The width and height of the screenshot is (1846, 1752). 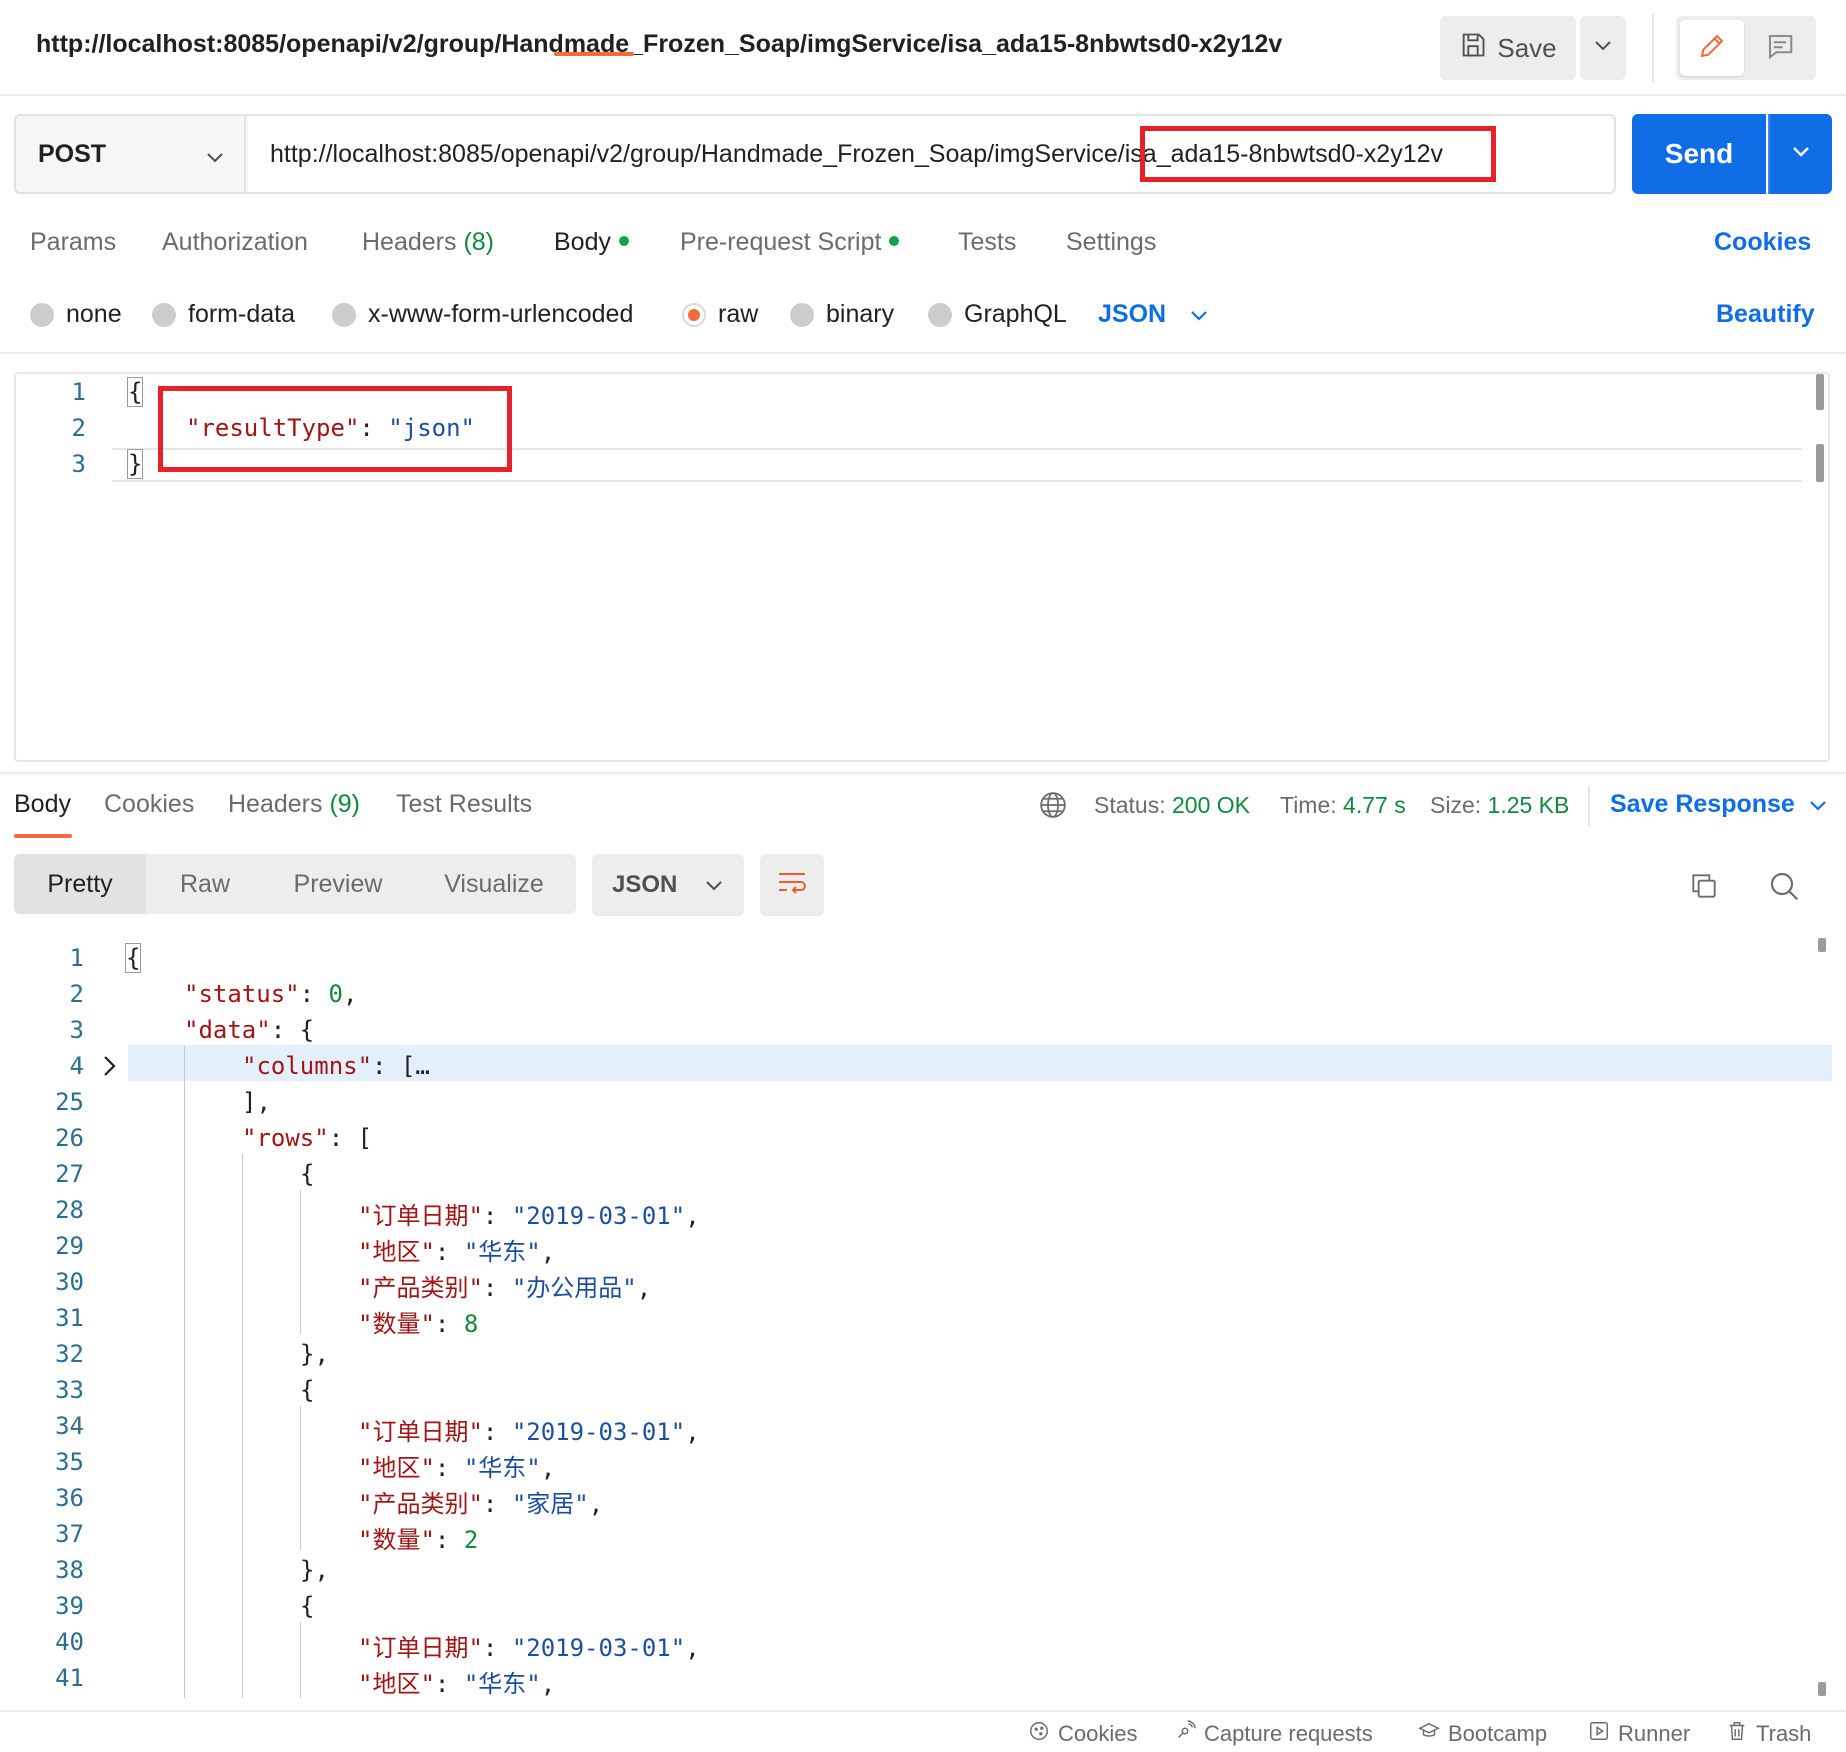 I want to click on code-line: "订单日期": "2019-03-01",, so click(x=529, y=1432).